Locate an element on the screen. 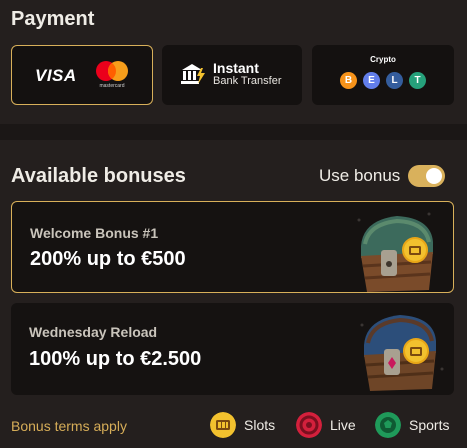 The height and width of the screenshot is (448, 467). payment-option-bank-transfer: Instant Bank Transfer is located at coordinates (232, 75).